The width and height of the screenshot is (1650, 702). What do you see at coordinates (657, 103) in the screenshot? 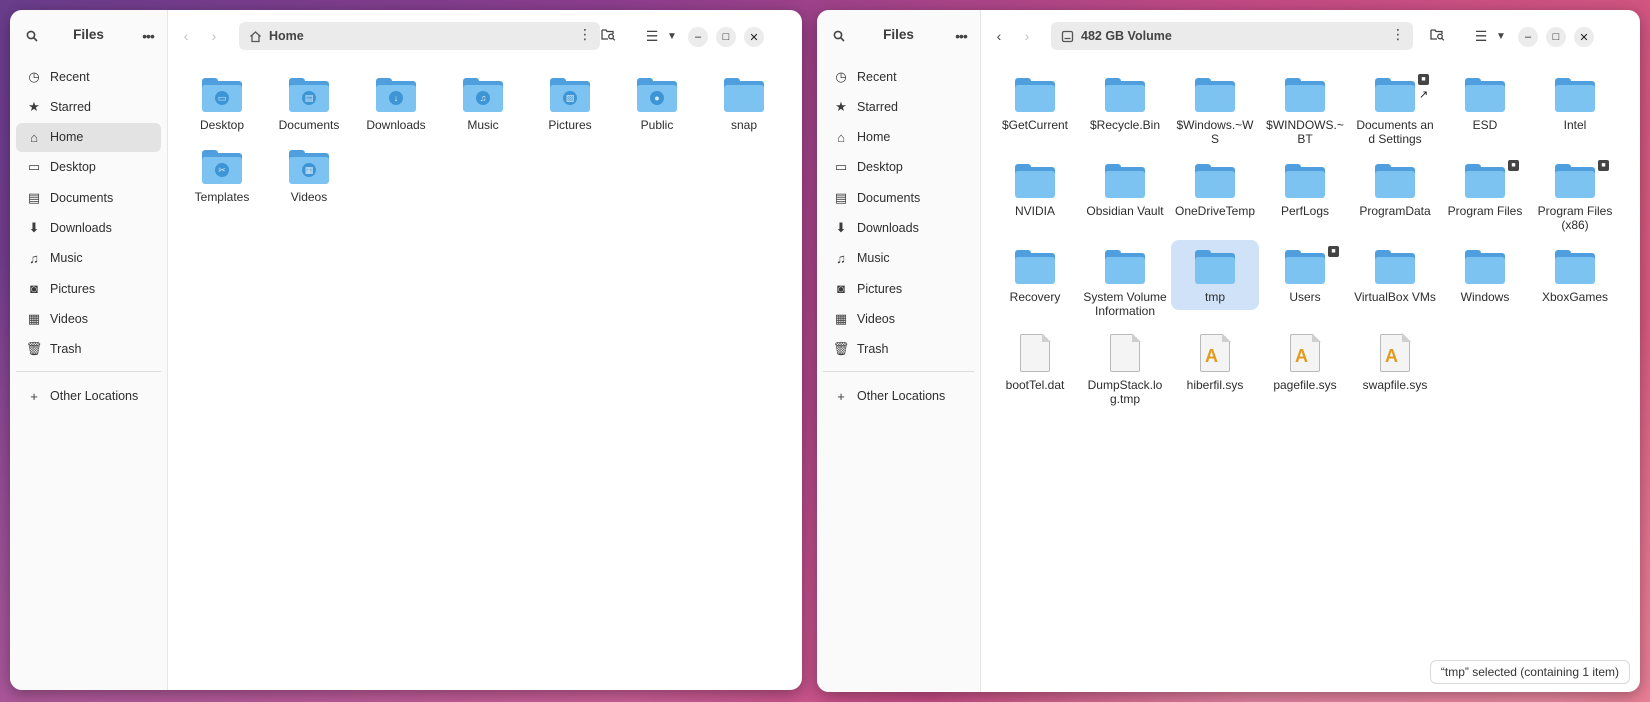
I see `folder-item: ● Public` at bounding box center [657, 103].